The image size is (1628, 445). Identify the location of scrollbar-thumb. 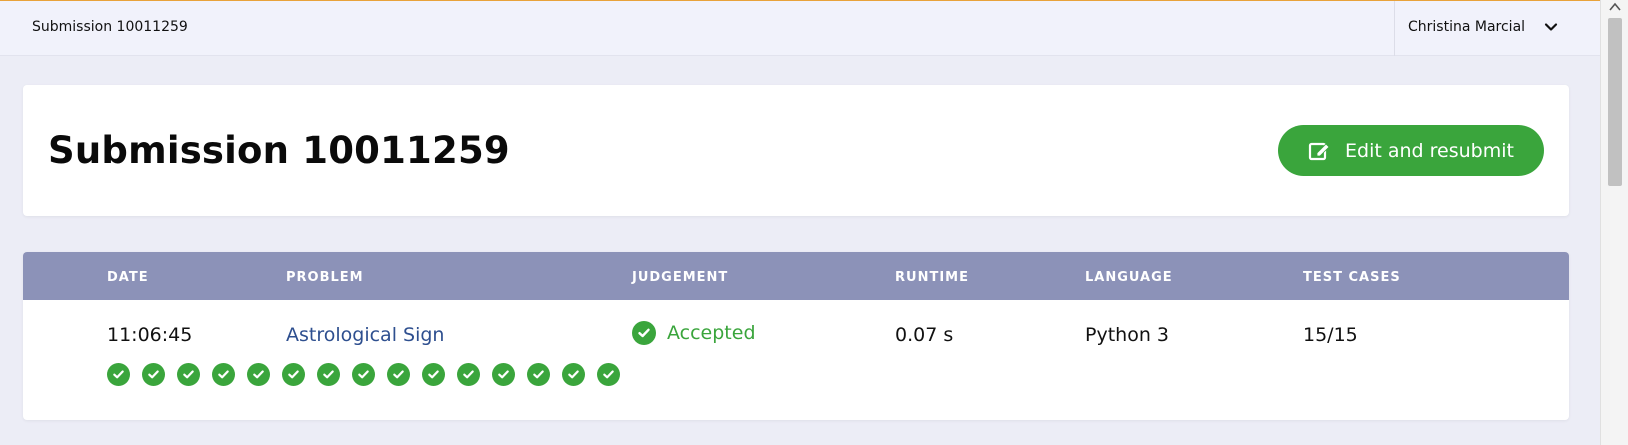
(1615, 102).